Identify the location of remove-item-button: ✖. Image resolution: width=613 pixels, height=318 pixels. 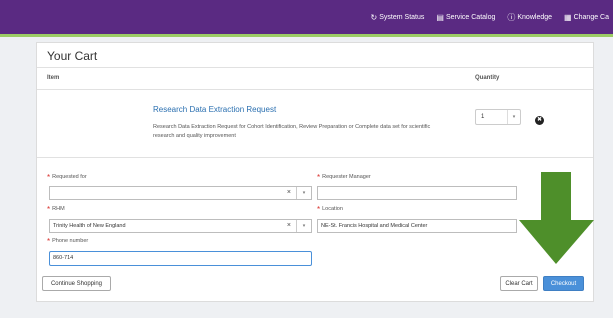
(539, 120).